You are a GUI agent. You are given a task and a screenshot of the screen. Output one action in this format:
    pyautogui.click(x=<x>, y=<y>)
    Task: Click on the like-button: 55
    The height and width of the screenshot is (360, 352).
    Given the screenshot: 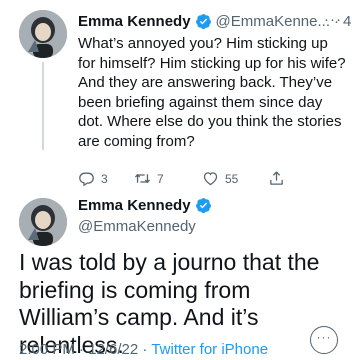 What is the action you would take?
    pyautogui.click(x=220, y=178)
    